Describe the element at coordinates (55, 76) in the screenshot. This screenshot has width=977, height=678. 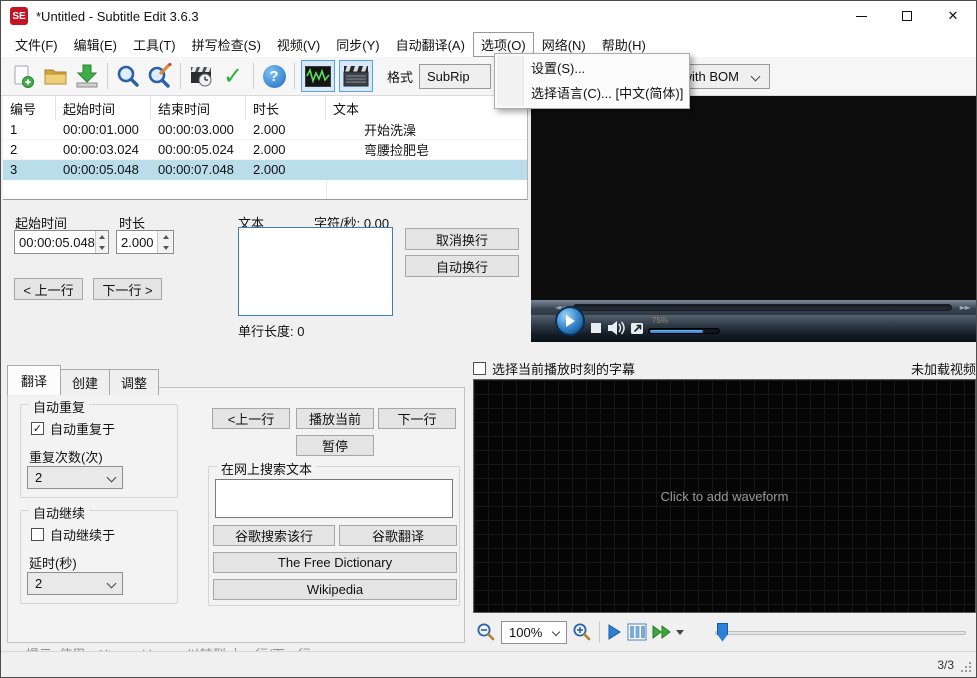
I see `open-file-button` at that location.